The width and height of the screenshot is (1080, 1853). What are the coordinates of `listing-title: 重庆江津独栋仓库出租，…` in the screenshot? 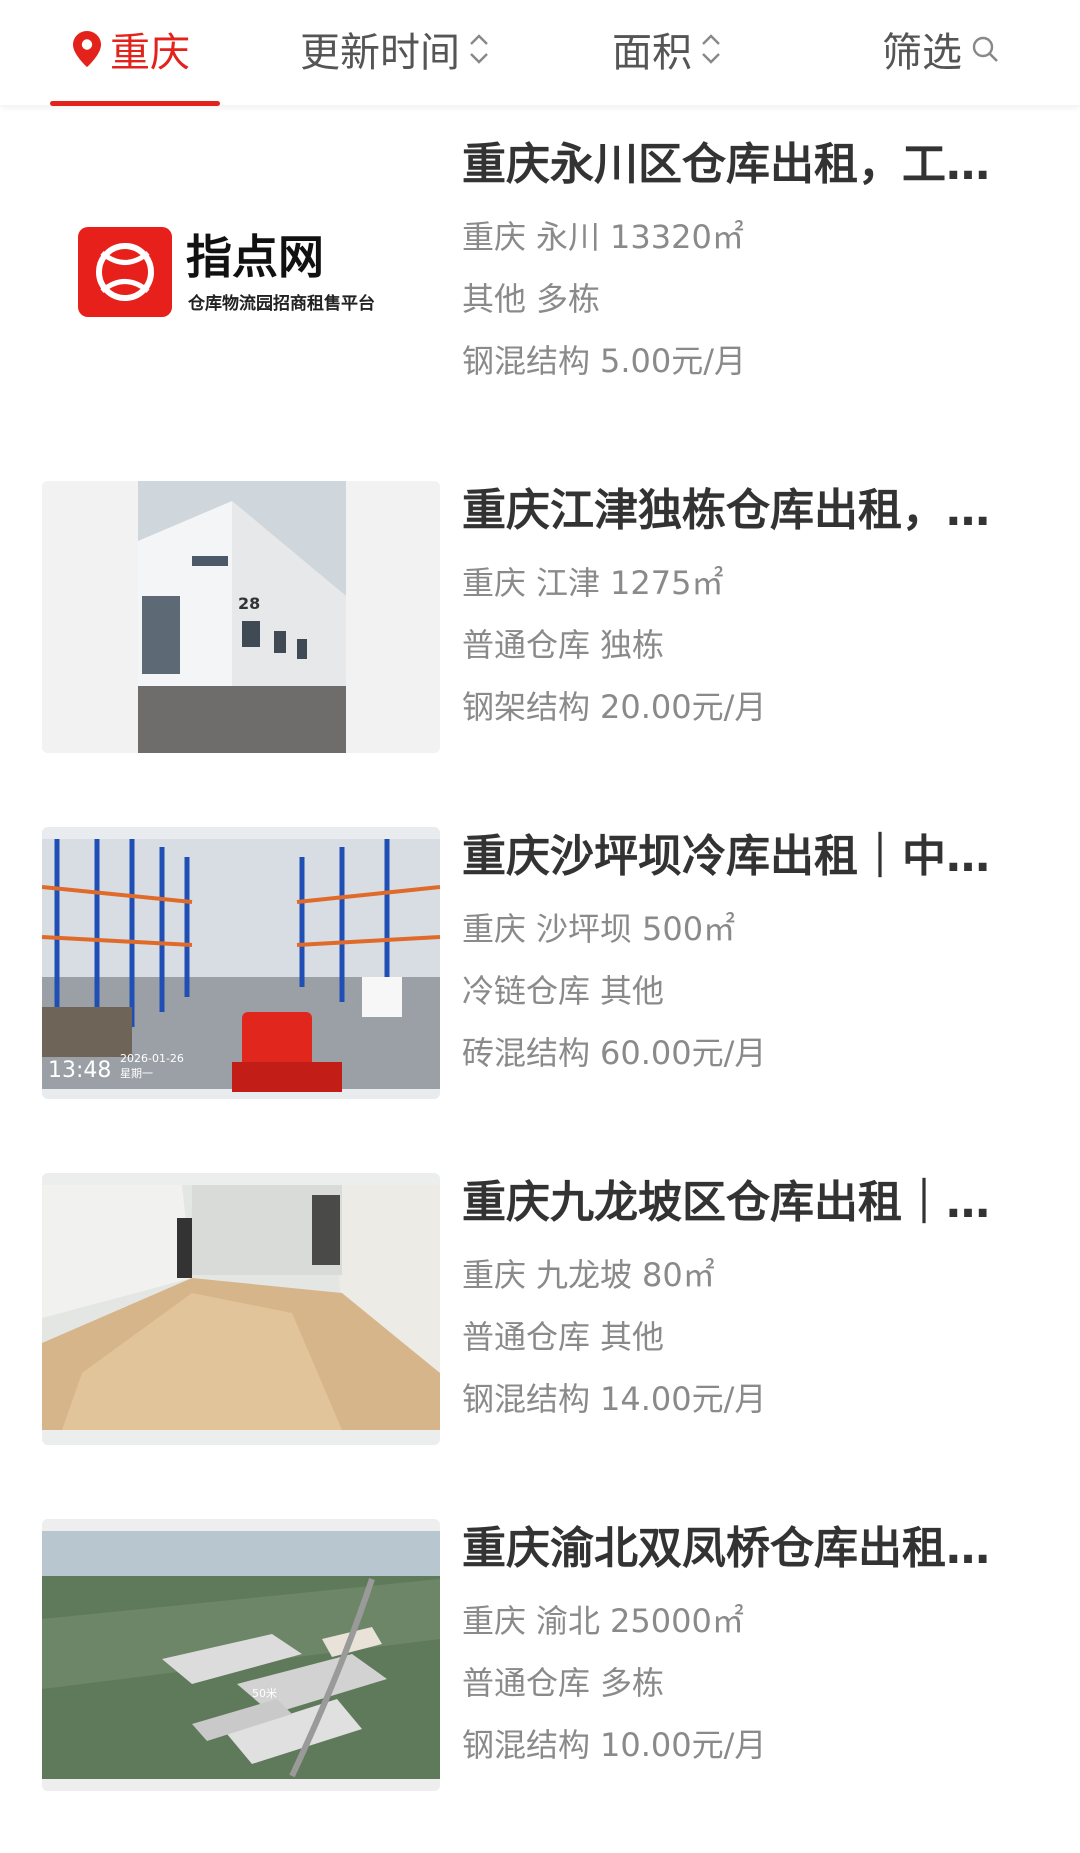 It's located at (734, 511).